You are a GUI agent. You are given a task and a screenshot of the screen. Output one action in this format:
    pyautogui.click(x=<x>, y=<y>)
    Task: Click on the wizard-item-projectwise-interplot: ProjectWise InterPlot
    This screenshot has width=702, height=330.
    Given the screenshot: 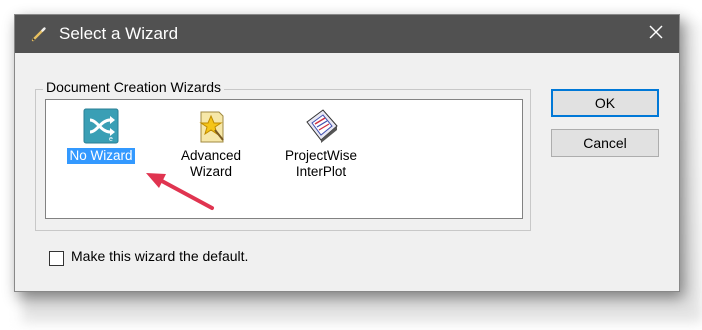 What is the action you would take?
    pyautogui.click(x=321, y=144)
    